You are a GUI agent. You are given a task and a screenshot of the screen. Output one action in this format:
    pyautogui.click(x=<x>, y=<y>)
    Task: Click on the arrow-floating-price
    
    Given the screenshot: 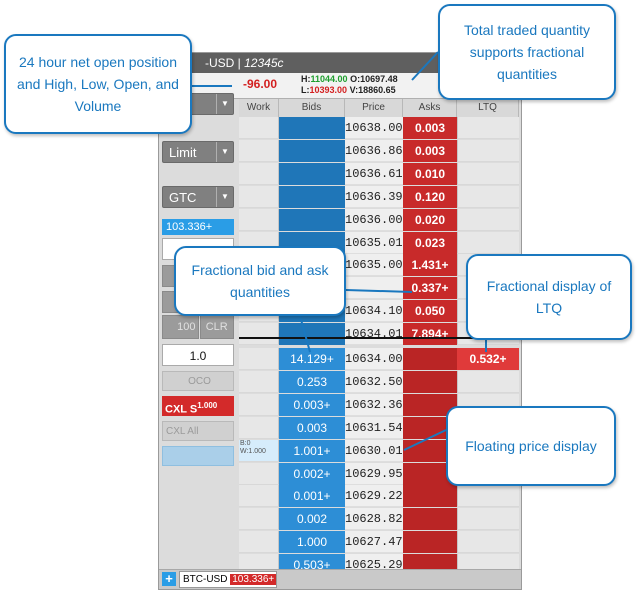 What is the action you would take?
    pyautogui.click(x=425, y=440)
    